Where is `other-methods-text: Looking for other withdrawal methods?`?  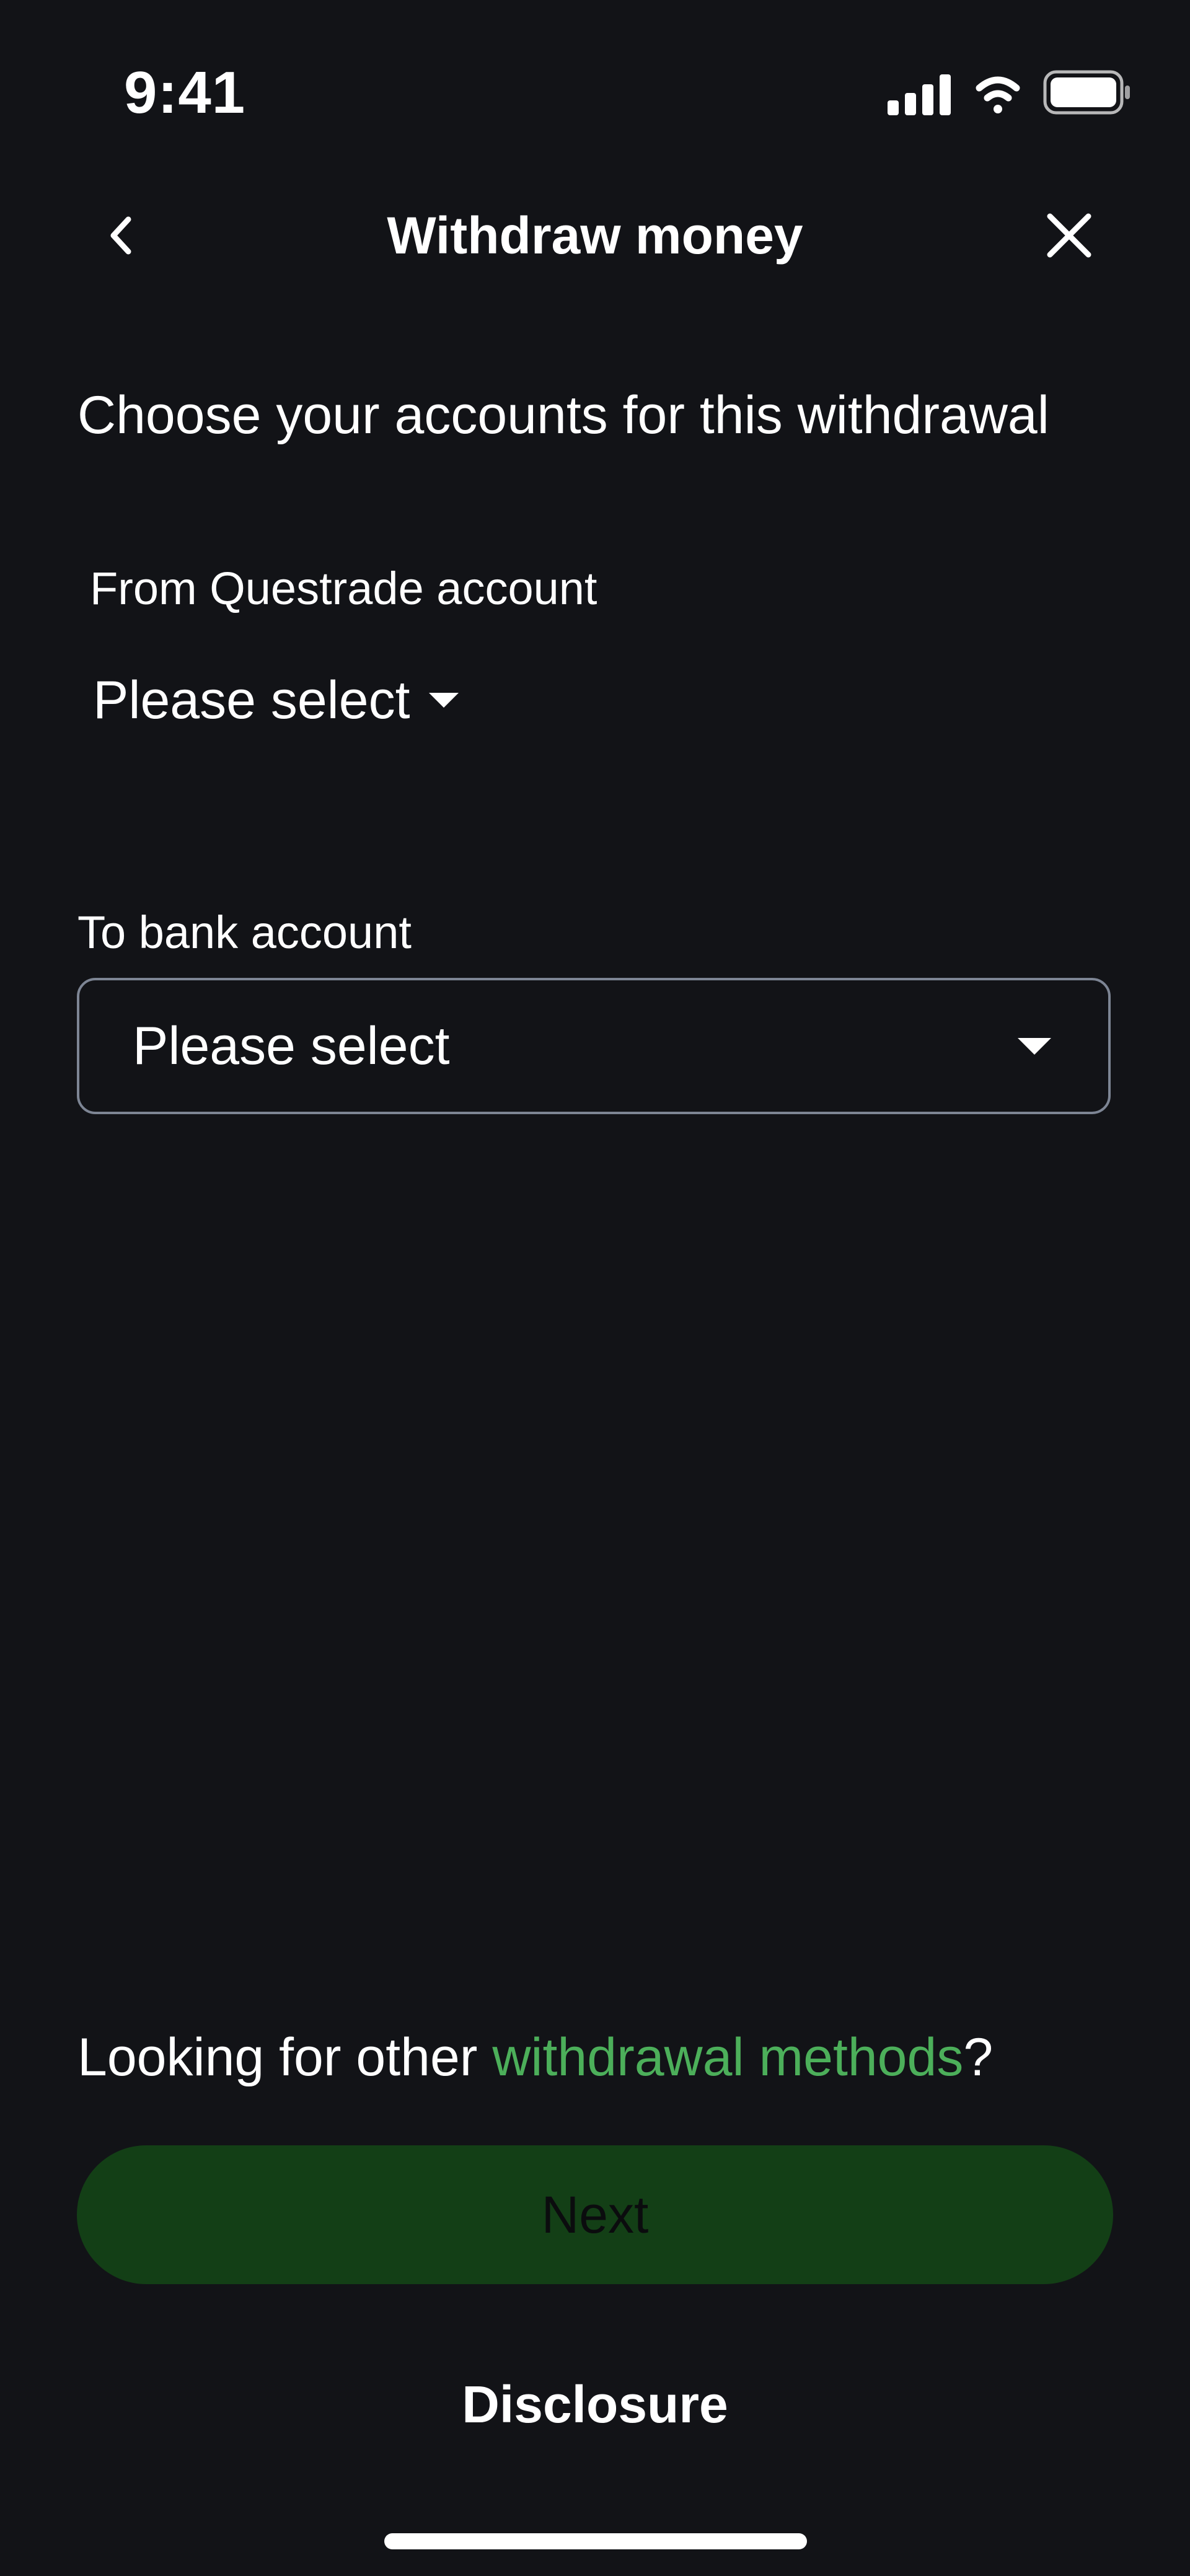
other-methods-text: Looking for other withdrawal methods? is located at coordinates (535, 2058).